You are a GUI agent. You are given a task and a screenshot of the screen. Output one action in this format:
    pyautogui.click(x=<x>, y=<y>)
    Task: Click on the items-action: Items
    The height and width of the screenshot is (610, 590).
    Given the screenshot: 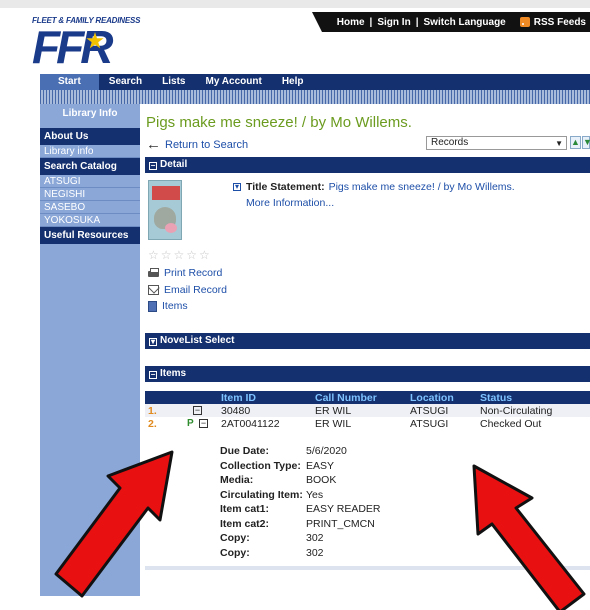 What is the action you would take?
    pyautogui.click(x=168, y=306)
    